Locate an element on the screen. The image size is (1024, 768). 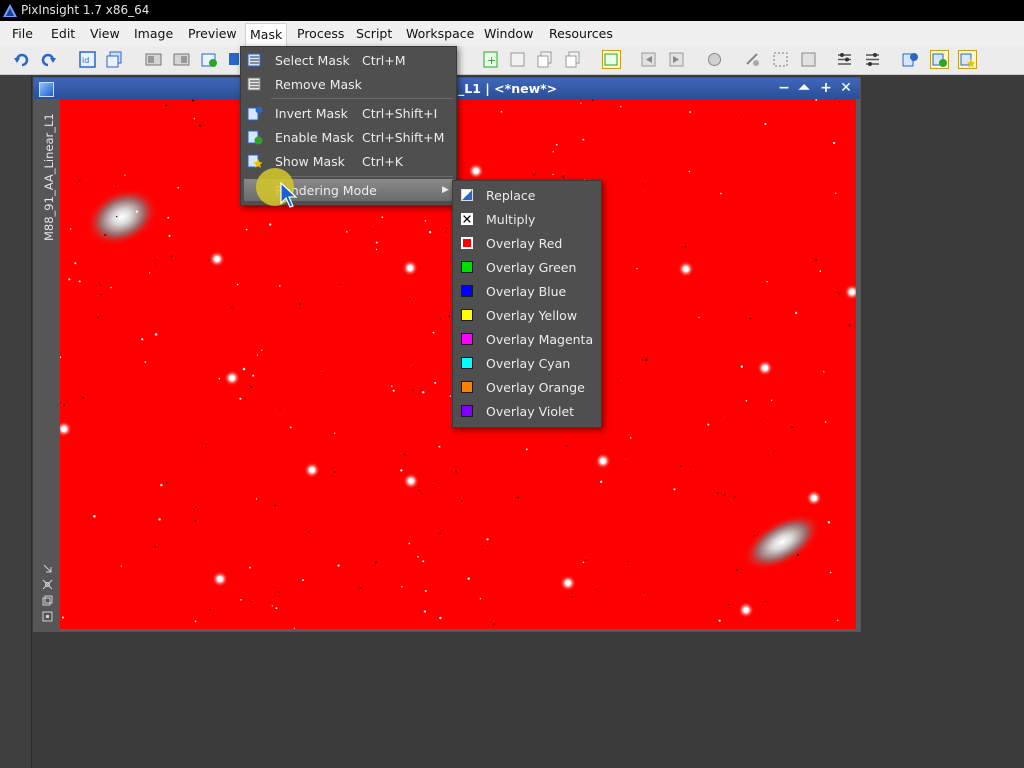
paste-icon is located at coordinates (573, 59).